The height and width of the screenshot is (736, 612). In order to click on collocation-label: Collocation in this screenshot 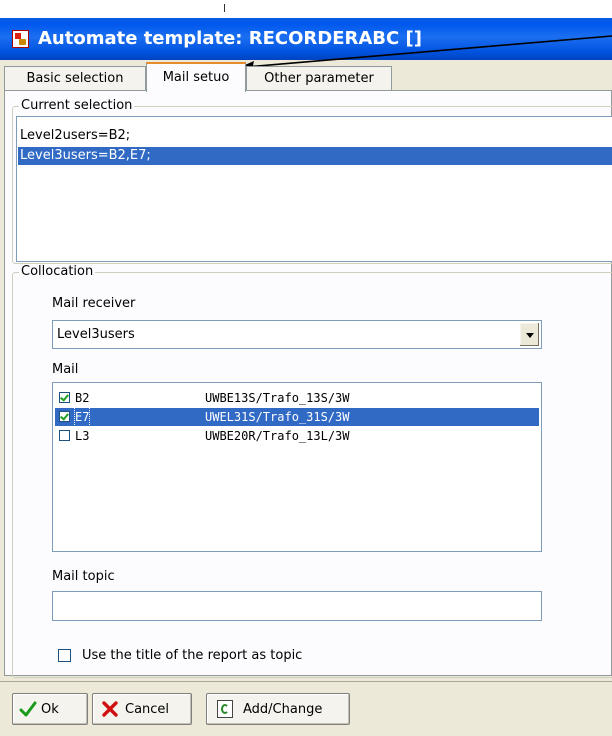, I will do `click(57, 272)`.